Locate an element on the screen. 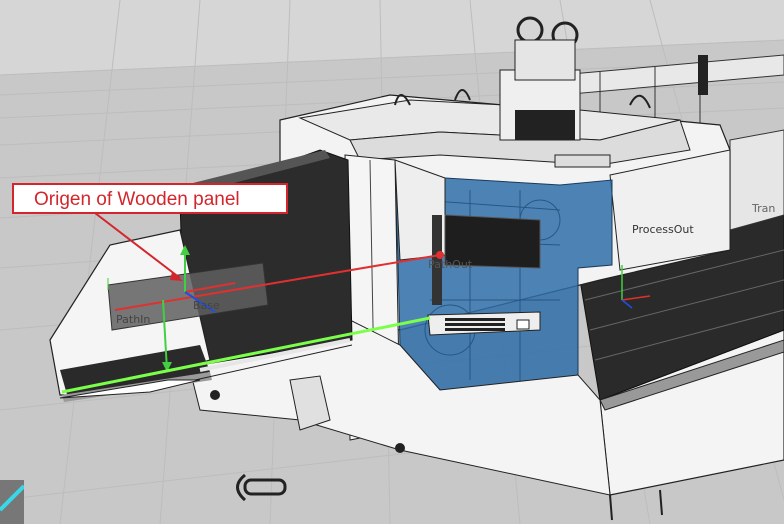 The image size is (784, 524). frame-label-tran: Tran is located at coordinates (764, 208).